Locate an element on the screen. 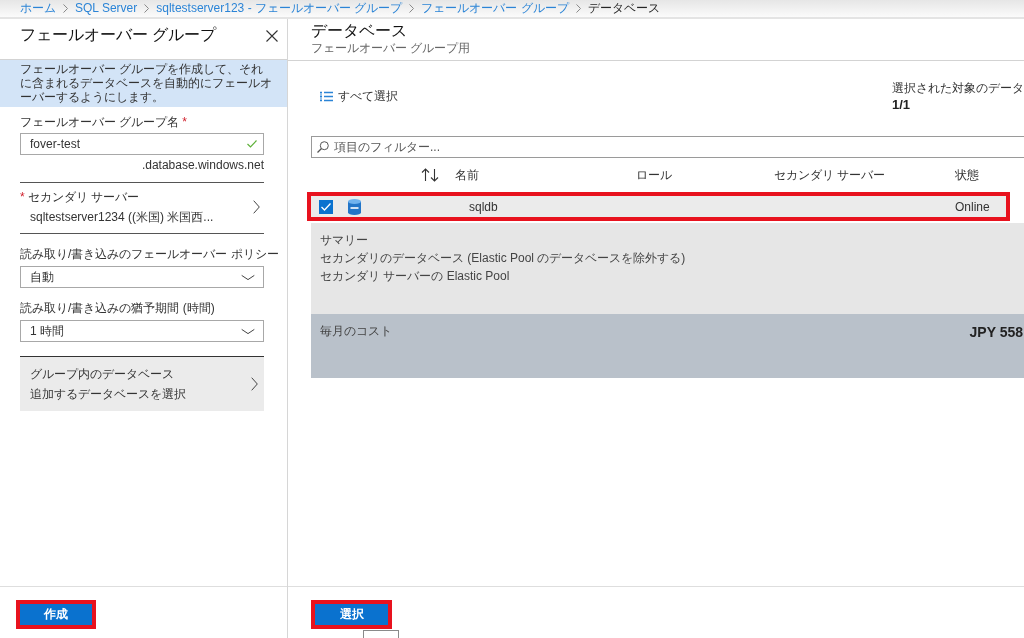 Image resolution: width=1024 pixels, height=638 pixels. selection-label: 選択された対象のデータ is located at coordinates (958, 88).